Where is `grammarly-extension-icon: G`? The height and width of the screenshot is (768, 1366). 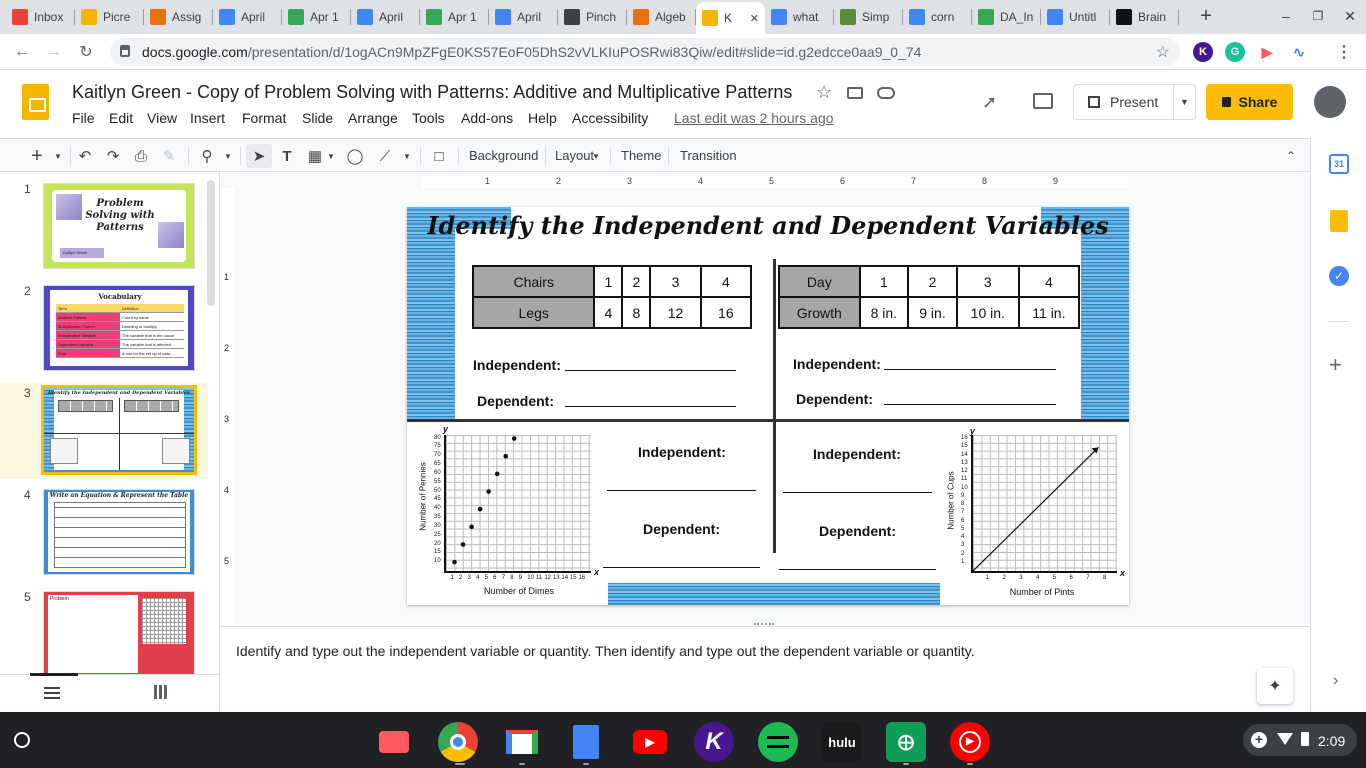 grammarly-extension-icon: G is located at coordinates (1235, 52).